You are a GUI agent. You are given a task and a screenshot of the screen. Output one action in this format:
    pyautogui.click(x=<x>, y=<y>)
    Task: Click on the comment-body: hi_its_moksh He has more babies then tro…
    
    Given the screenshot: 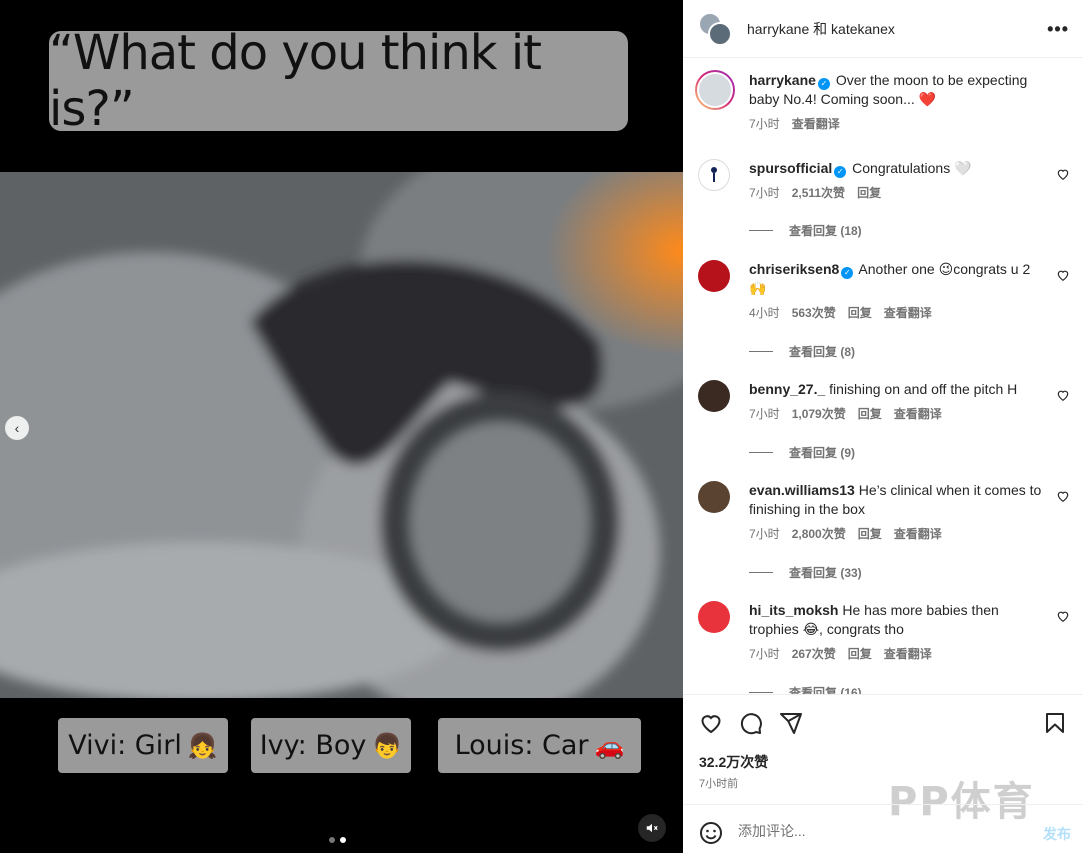 What is the action you would take?
    pyautogui.click(x=896, y=632)
    